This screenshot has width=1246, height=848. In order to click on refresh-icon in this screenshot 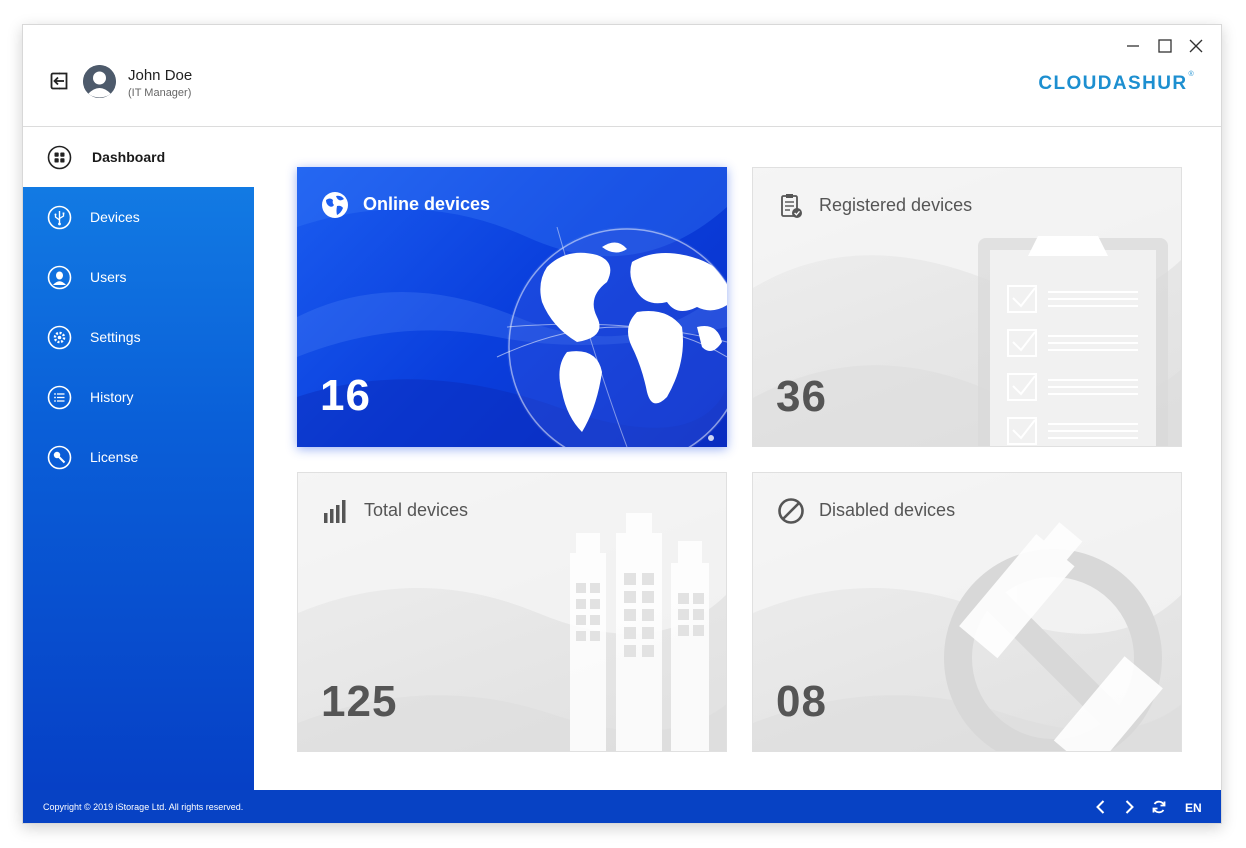, I will do `click(1159, 807)`.